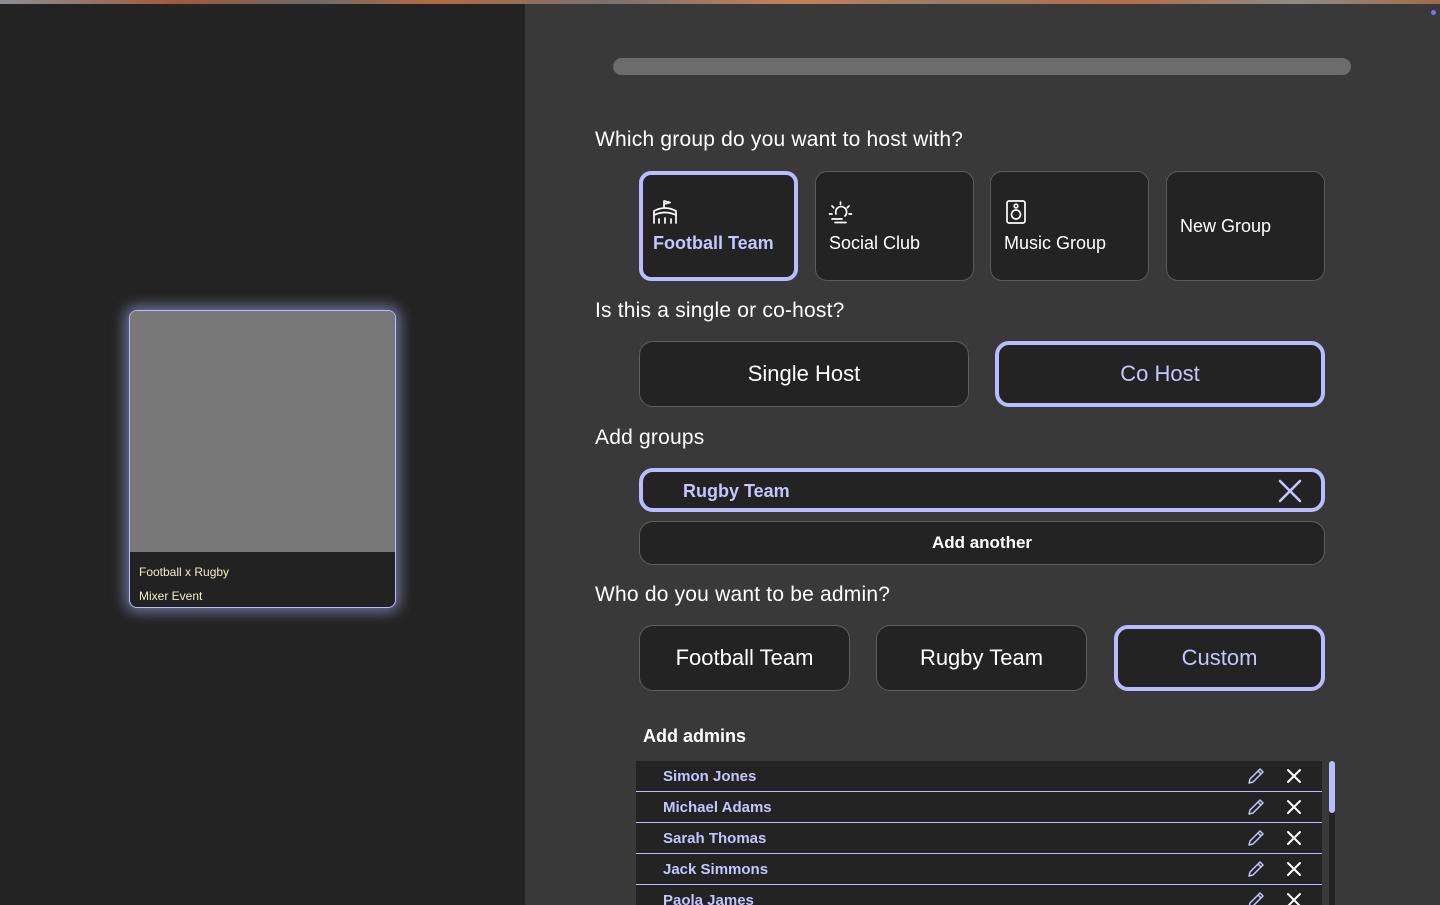 This screenshot has height=905, width=1440. I want to click on admin-row: Simon Jones, so click(979, 776).